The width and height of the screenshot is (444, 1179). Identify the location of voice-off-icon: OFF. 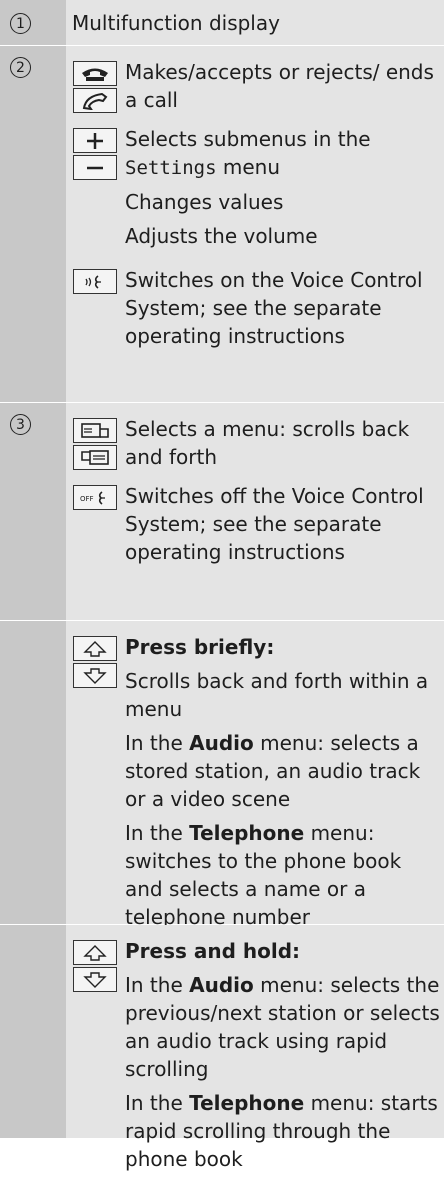
(95, 497).